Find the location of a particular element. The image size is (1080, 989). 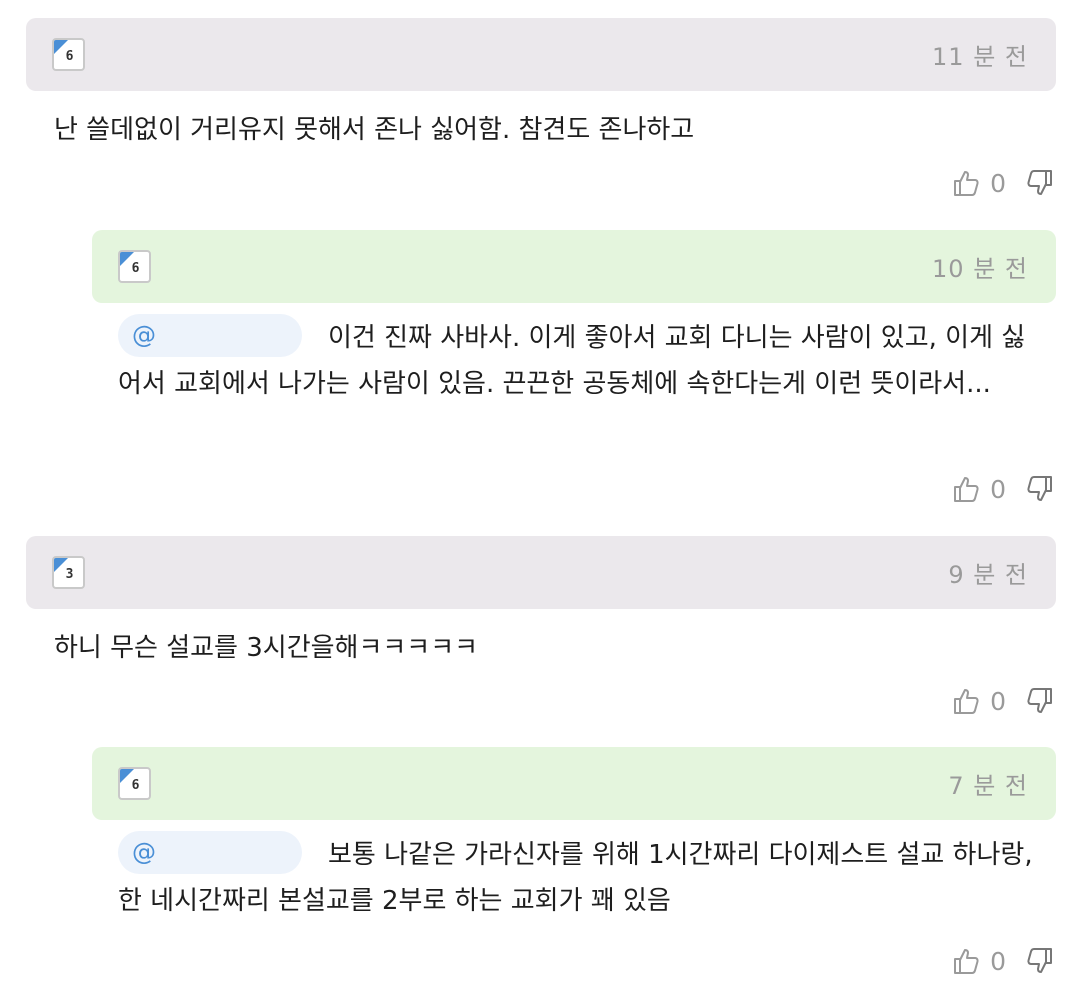

comment-text: 하니 무슨 설교를 3시간을해ㅋㅋㅋㅋㅋ is located at coordinates (266, 648).